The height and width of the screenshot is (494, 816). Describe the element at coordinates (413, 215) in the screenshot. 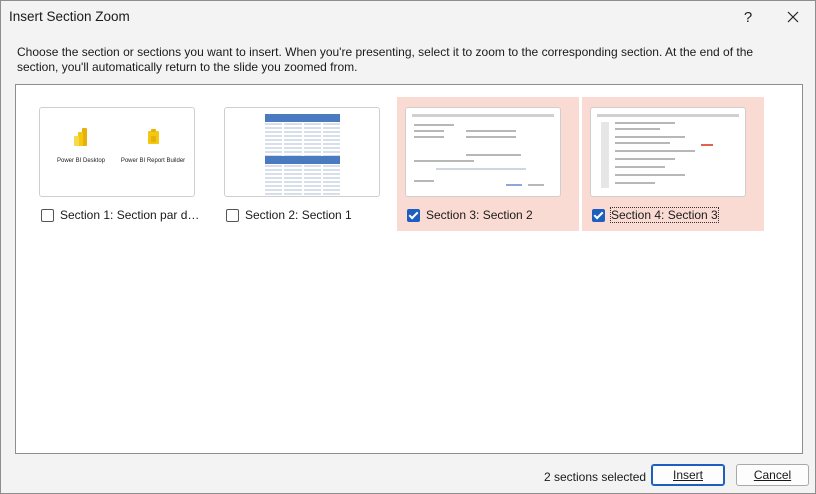

I see `section-3-checkbox` at that location.